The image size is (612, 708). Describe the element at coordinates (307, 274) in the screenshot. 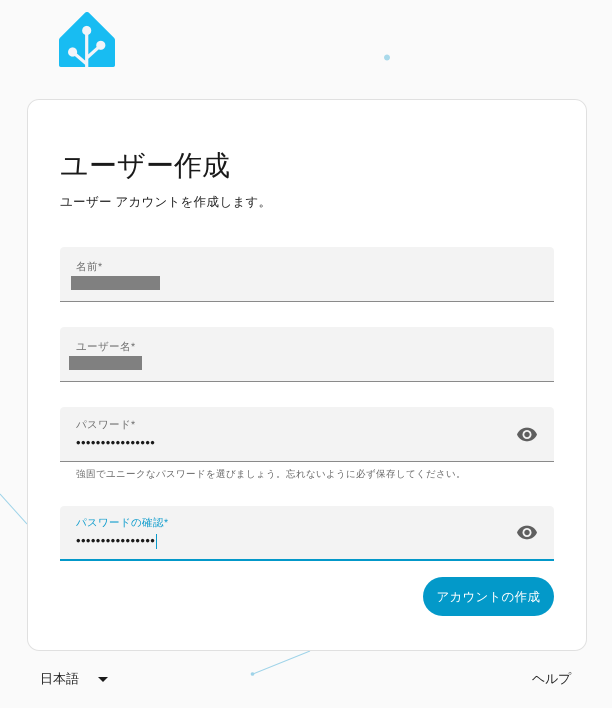

I see `text-field: 名前*` at that location.